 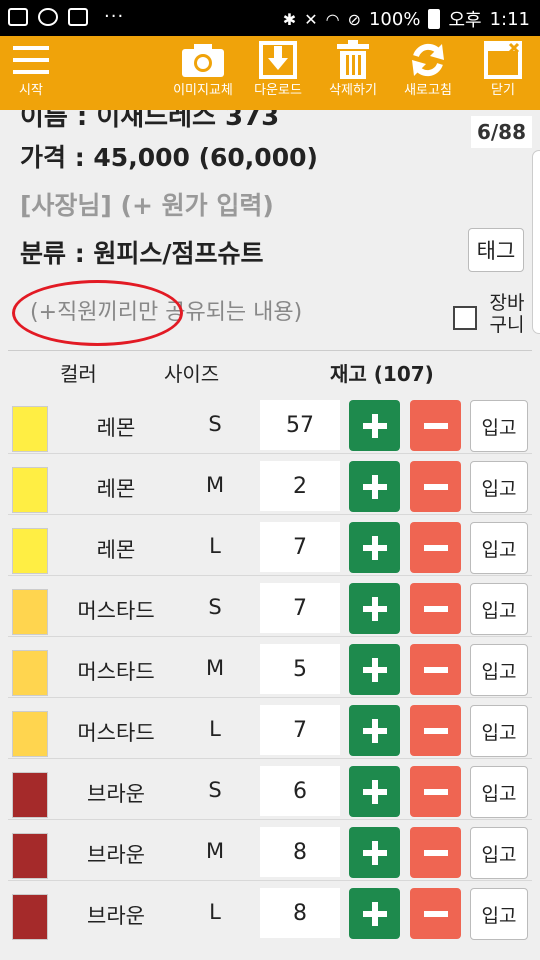 I want to click on header-size: 사이즈, so click(x=192, y=374).